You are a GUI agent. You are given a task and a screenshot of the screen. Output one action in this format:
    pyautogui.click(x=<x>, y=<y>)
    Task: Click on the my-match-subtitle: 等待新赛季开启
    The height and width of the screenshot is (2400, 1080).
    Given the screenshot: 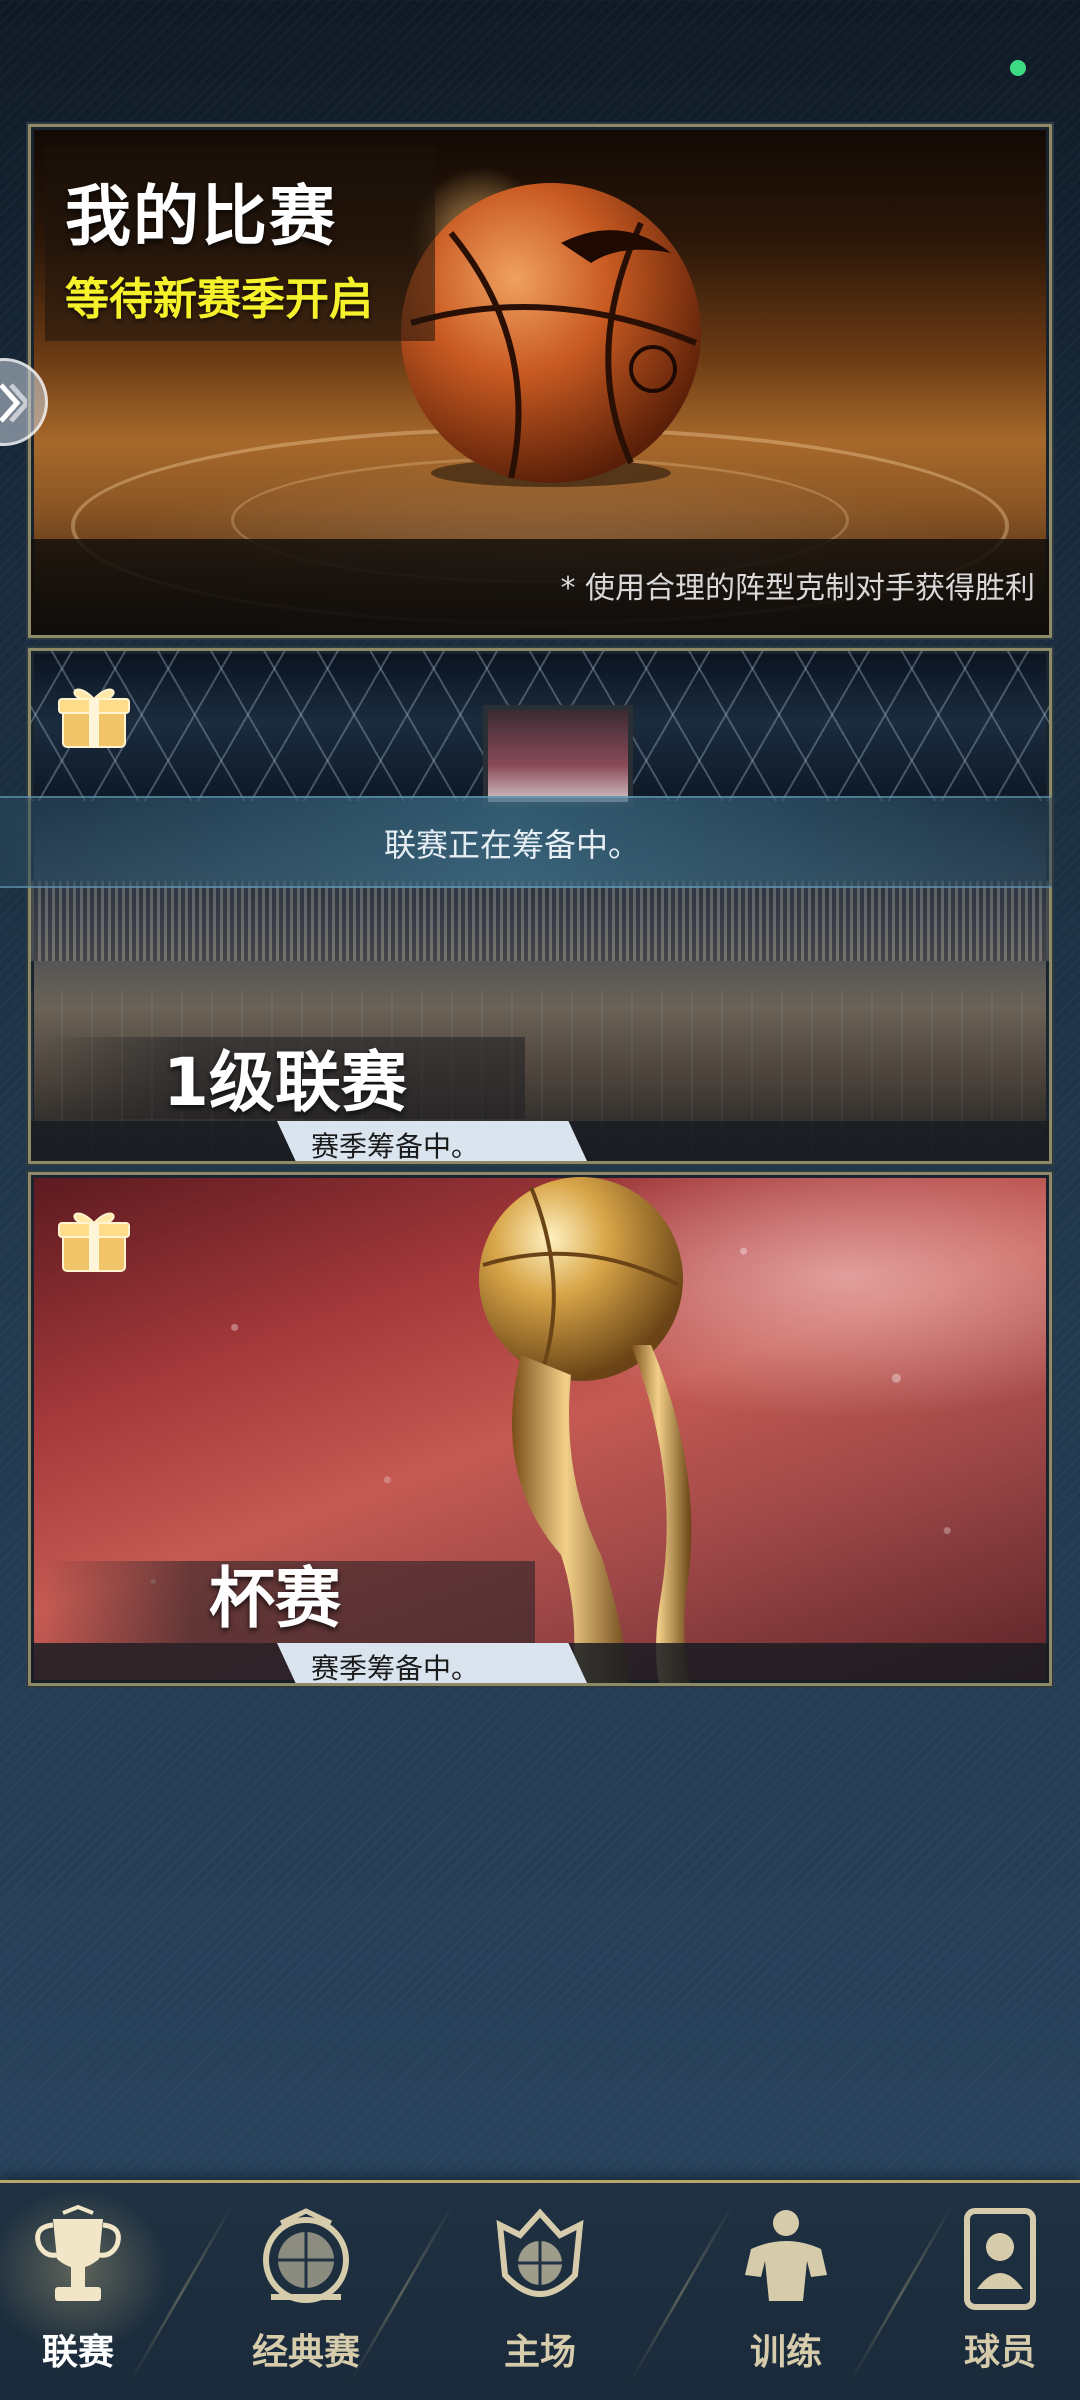 What is the action you would take?
    pyautogui.click(x=219, y=299)
    